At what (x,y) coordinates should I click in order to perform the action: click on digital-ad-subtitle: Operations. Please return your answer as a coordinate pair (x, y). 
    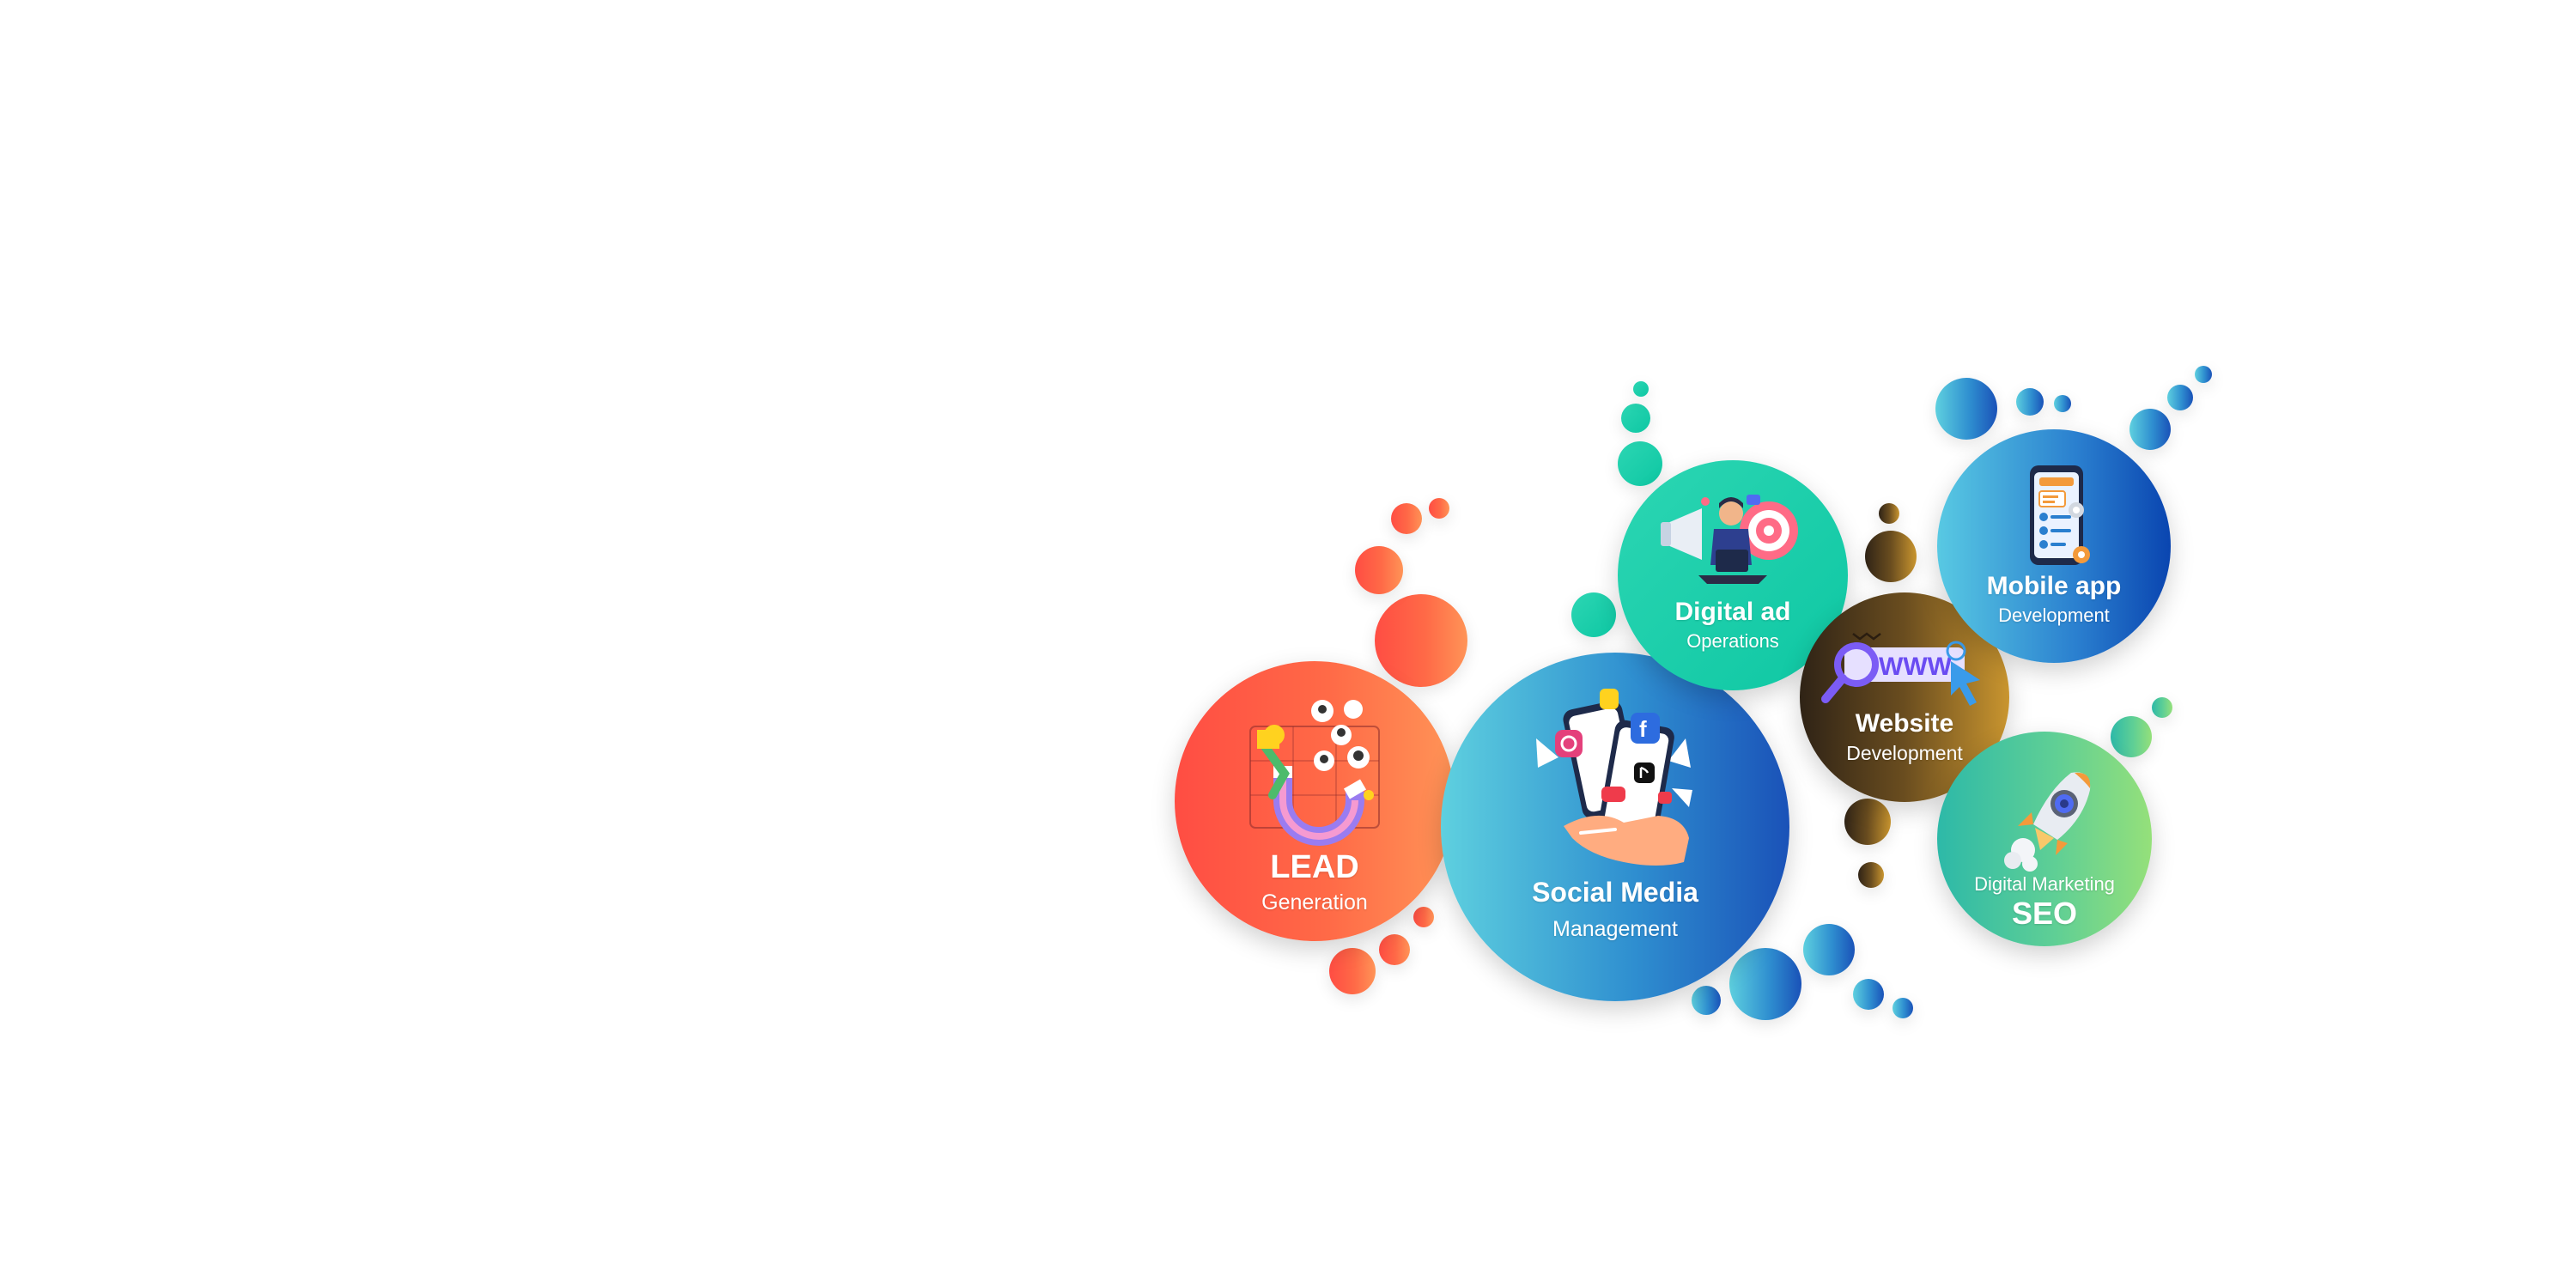
    Looking at the image, I should click on (1733, 641).